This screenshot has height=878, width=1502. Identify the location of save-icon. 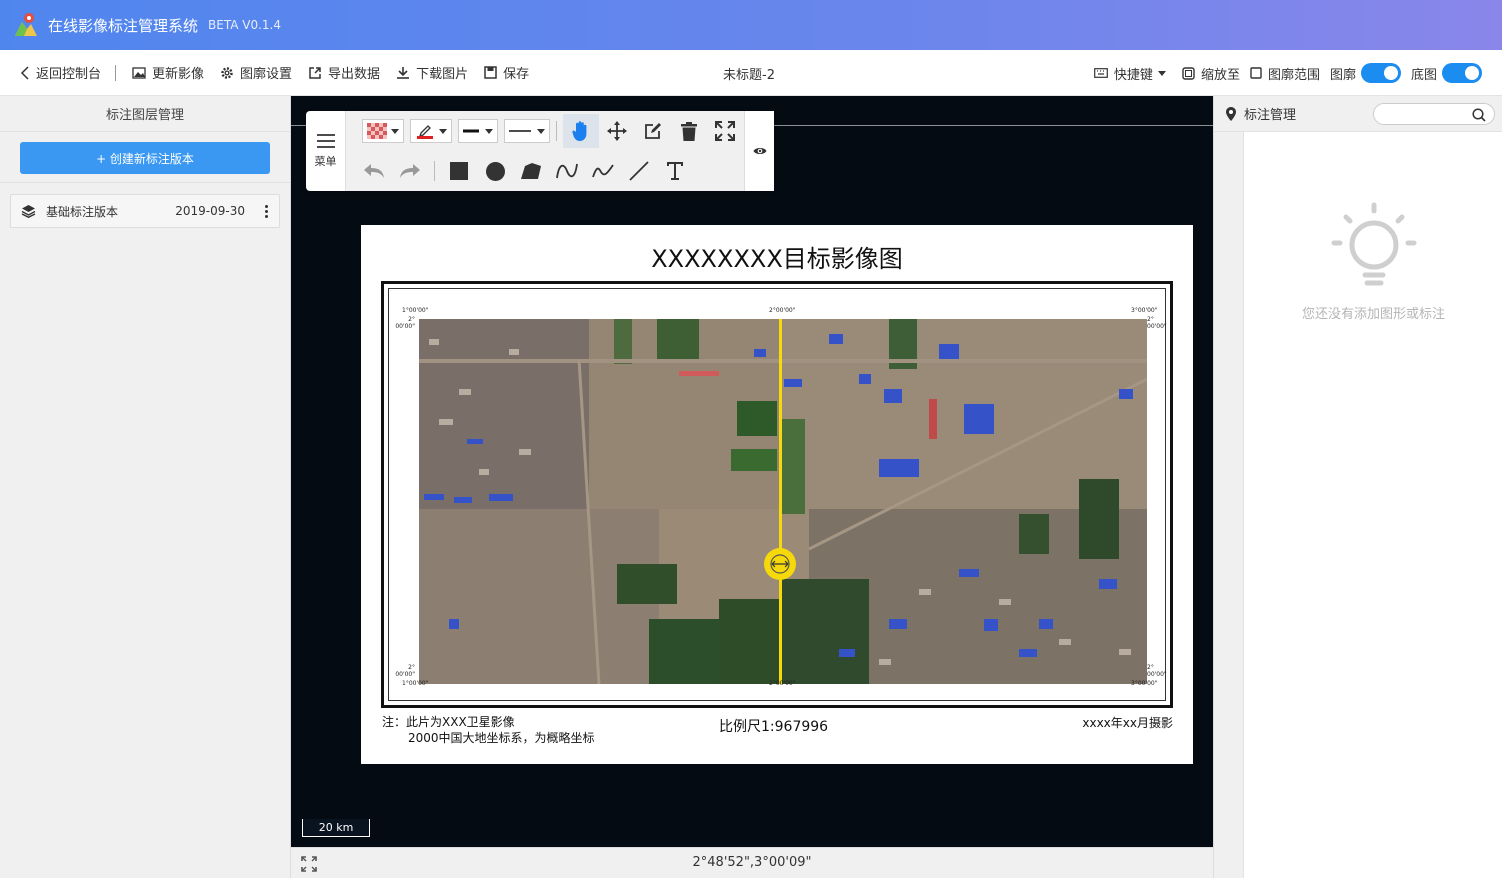
(490, 72).